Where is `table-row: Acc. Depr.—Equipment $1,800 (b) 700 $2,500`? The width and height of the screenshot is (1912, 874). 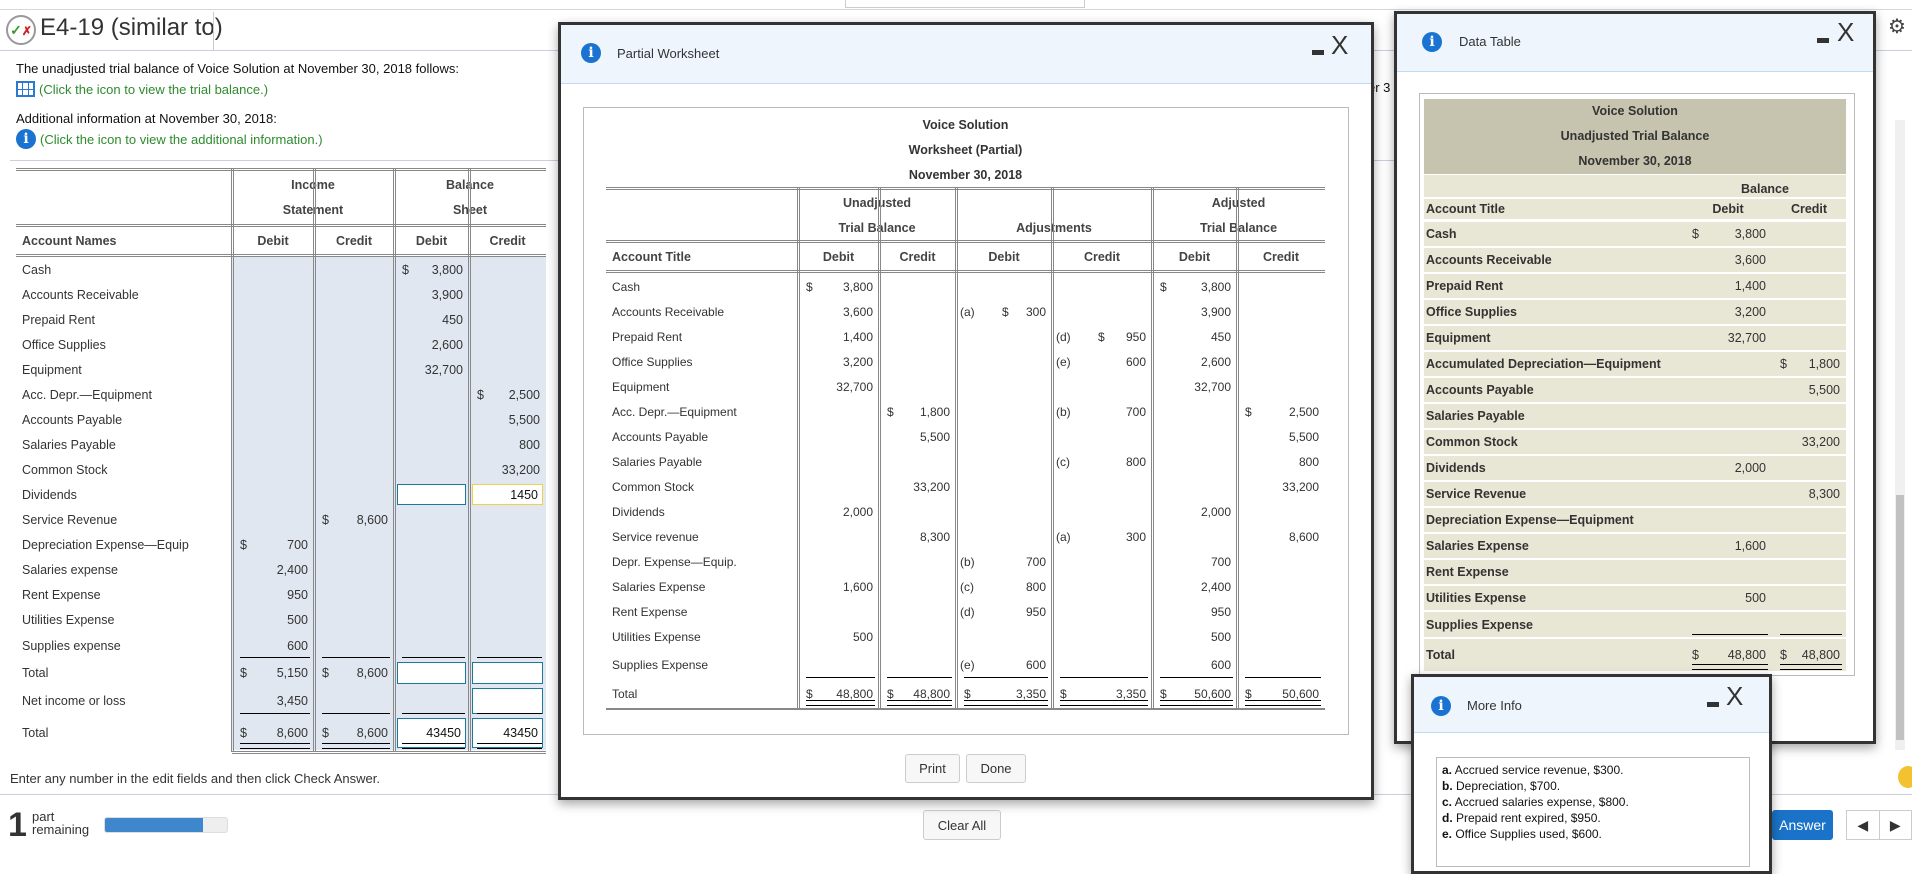 table-row: Acc. Depr.—Equipment $1,800 (b) 700 $2,500 is located at coordinates (965, 411).